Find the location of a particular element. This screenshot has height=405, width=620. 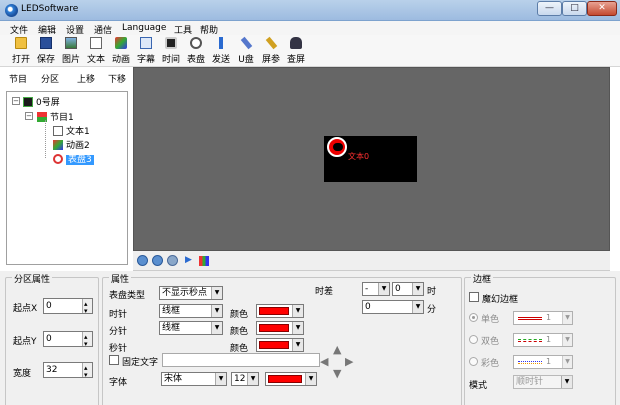

color-icon is located at coordinates (204, 261).